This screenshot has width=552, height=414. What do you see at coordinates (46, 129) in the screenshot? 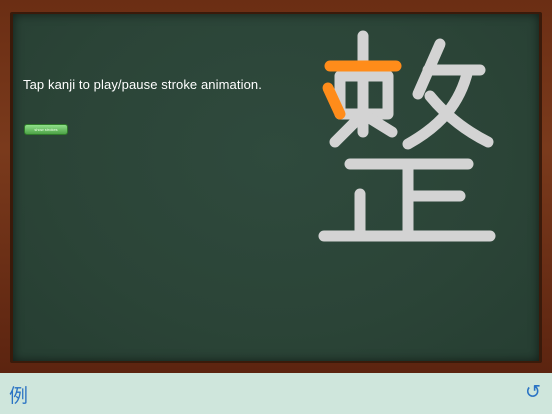
I see `stroke-order-button: show strokes` at bounding box center [46, 129].